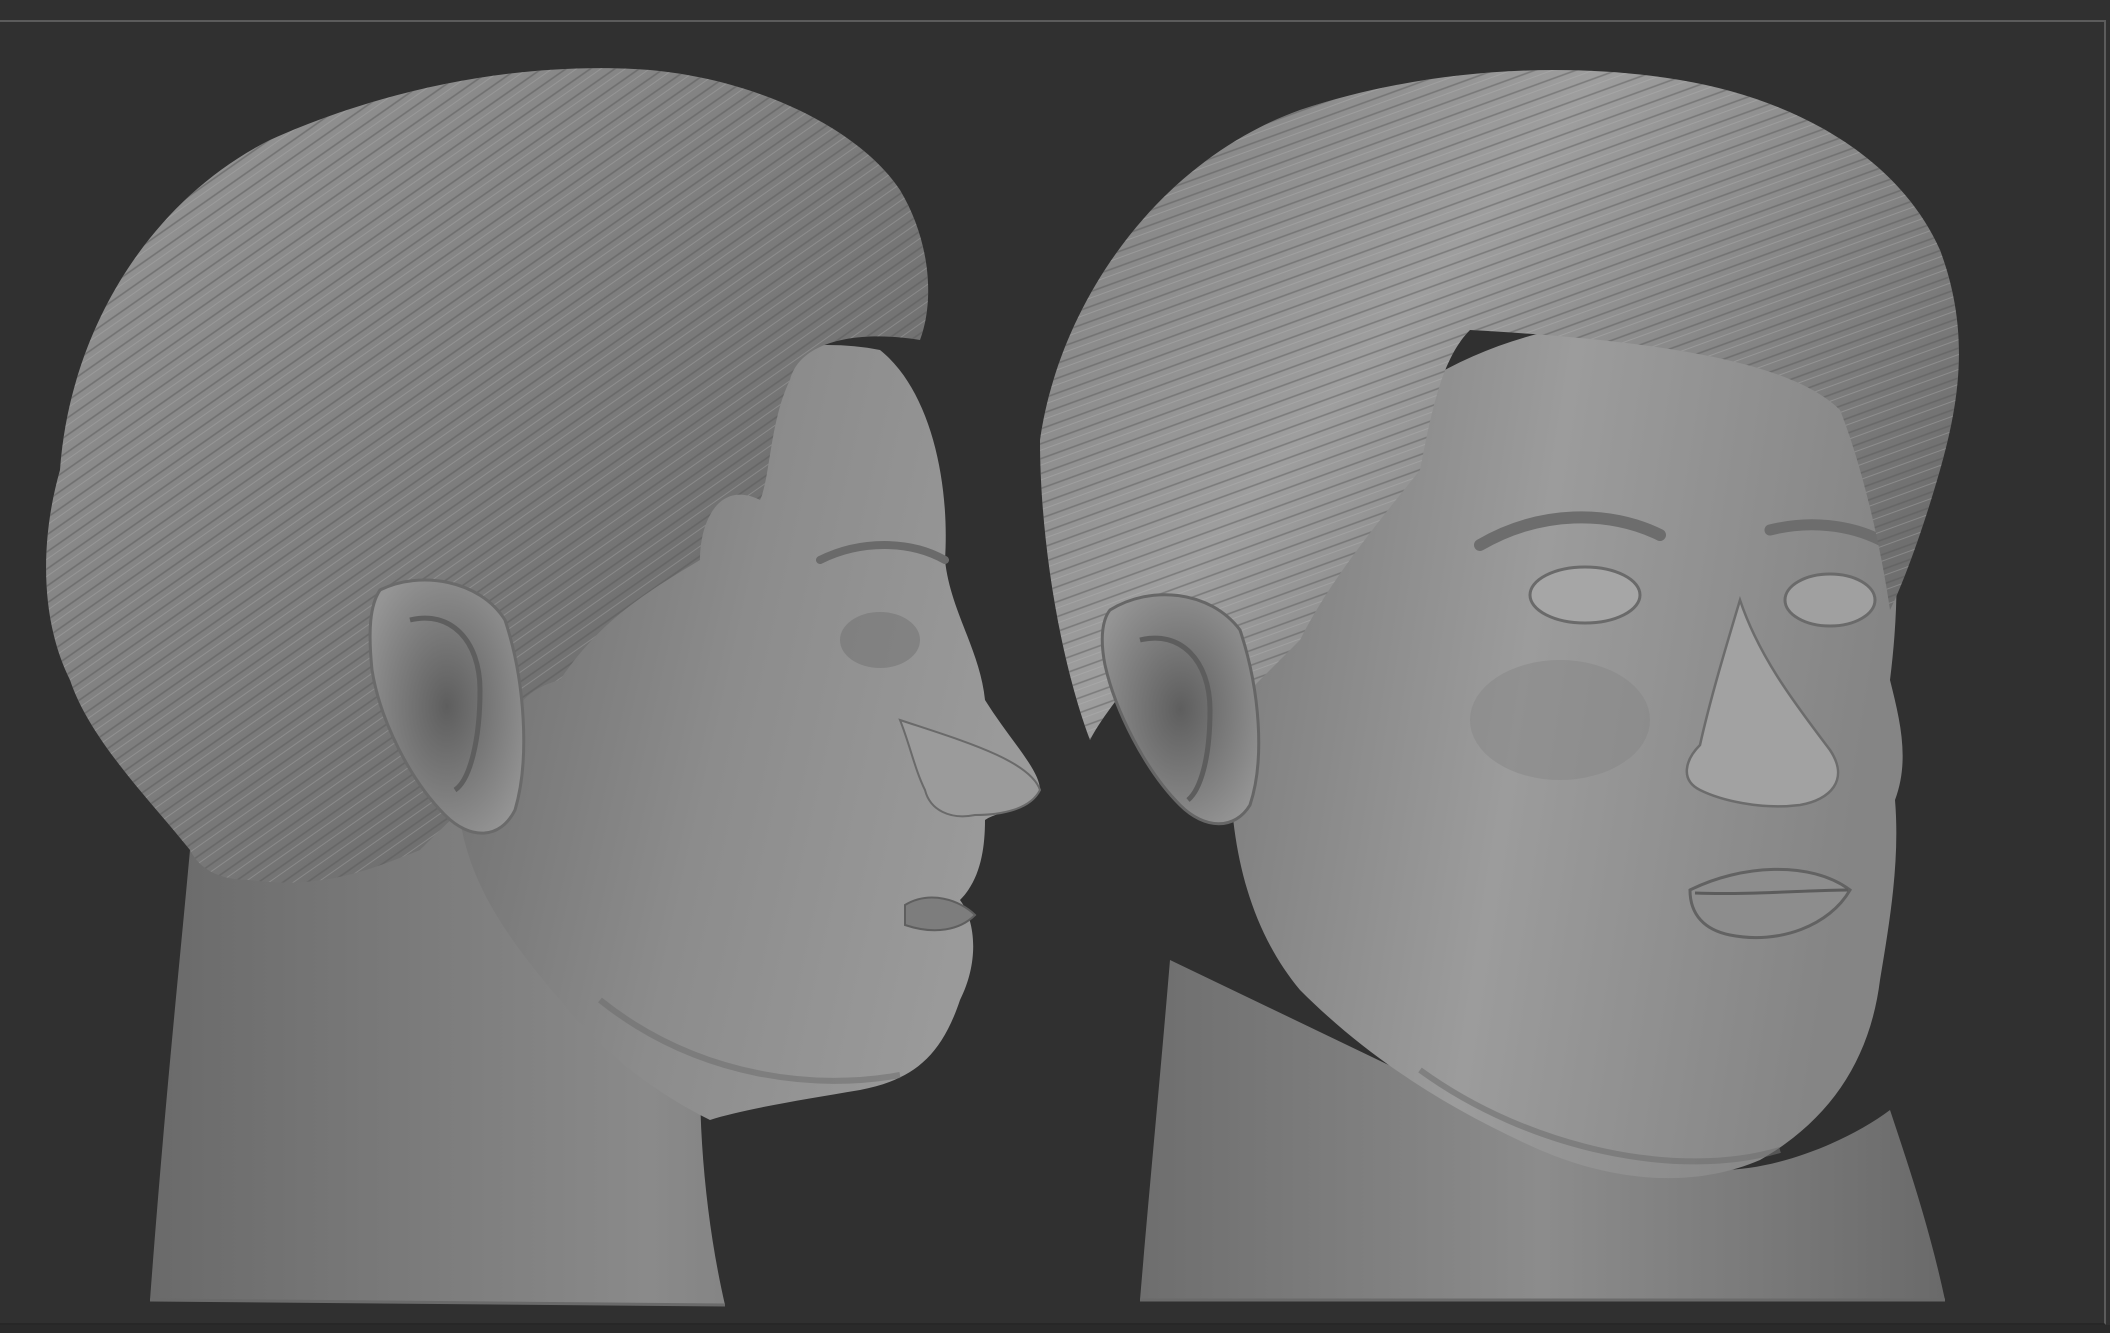 This screenshot has height=1333, width=2110. Describe the element at coordinates (880, 640) in the screenshot. I see `profile-eye-socket` at that location.